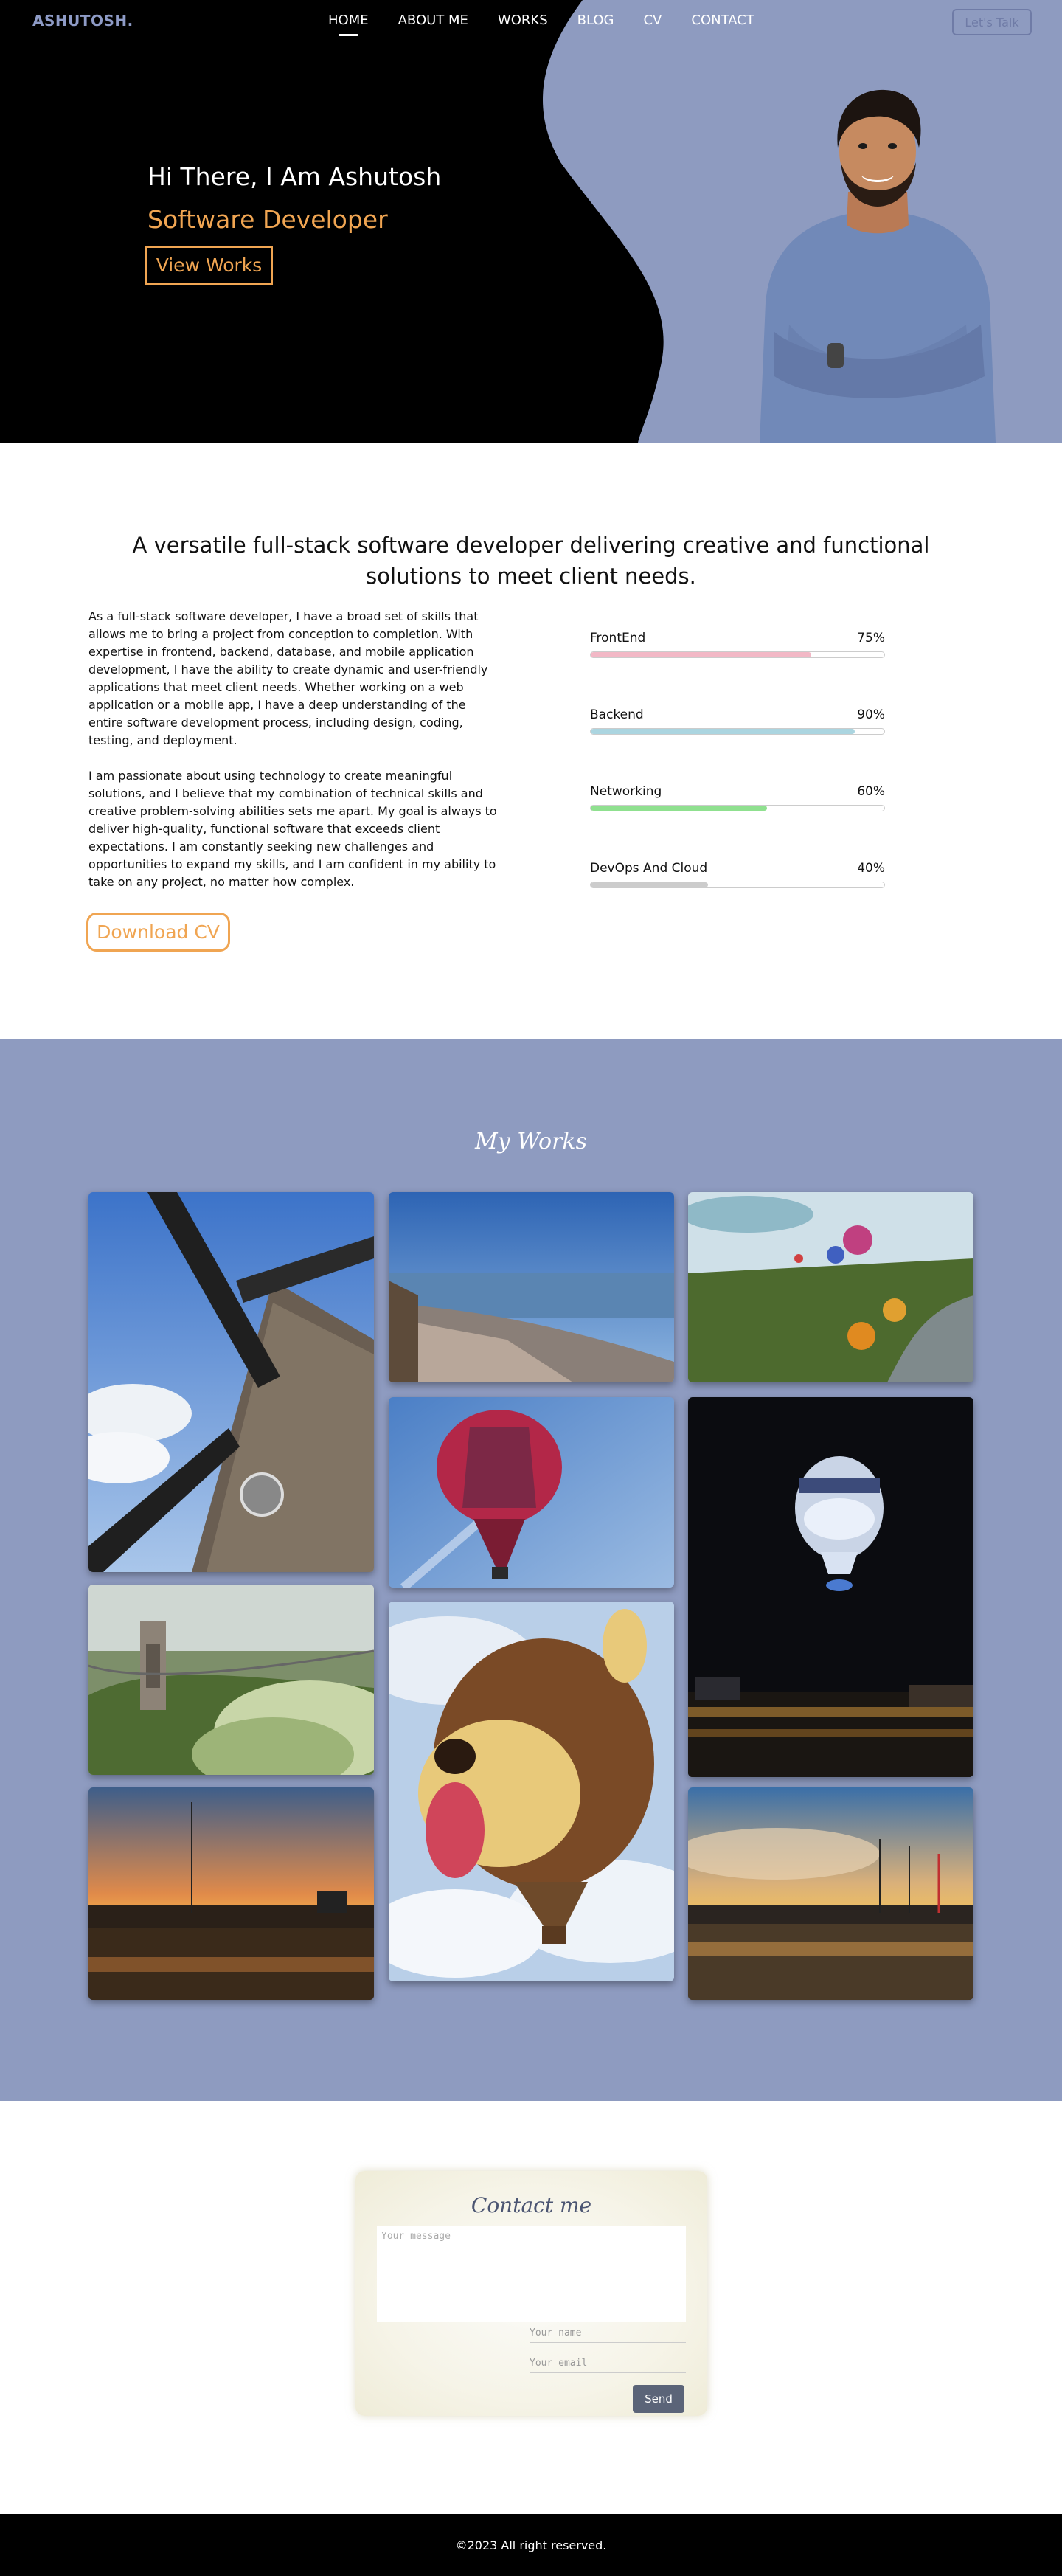 Image resolution: width=1062 pixels, height=2576 pixels. What do you see at coordinates (523, 21) in the screenshot?
I see `nav-works: WORKS` at bounding box center [523, 21].